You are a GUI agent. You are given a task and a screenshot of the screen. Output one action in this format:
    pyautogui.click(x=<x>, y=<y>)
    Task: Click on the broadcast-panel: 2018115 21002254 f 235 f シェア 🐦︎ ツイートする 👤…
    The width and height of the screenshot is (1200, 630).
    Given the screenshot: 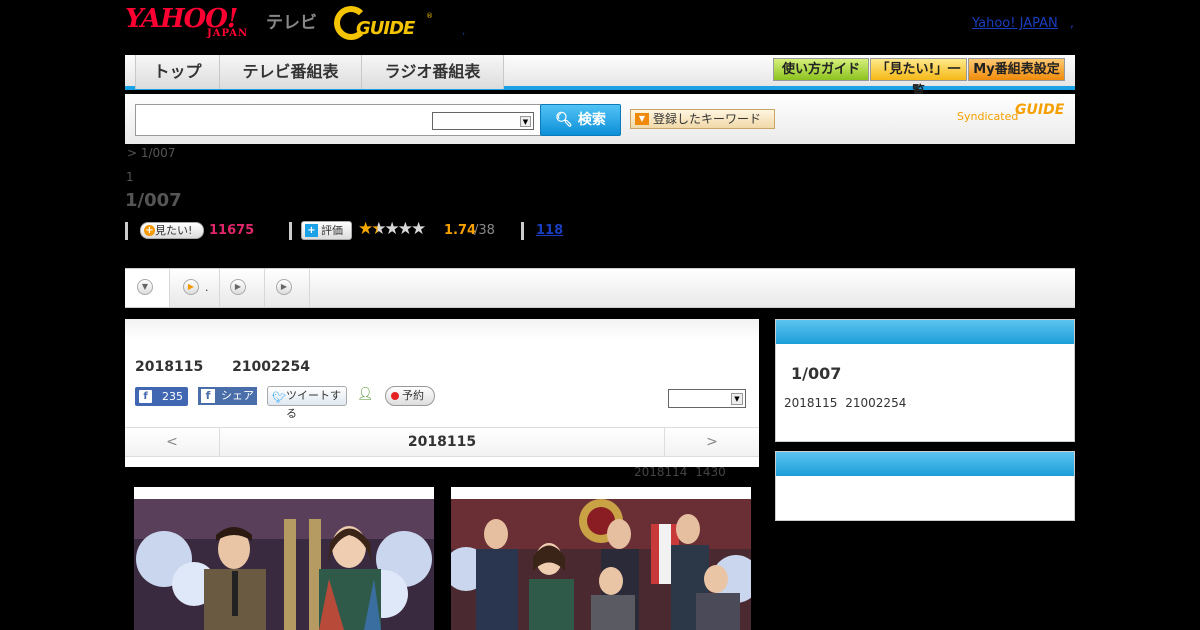 What is the action you would take?
    pyautogui.click(x=442, y=393)
    